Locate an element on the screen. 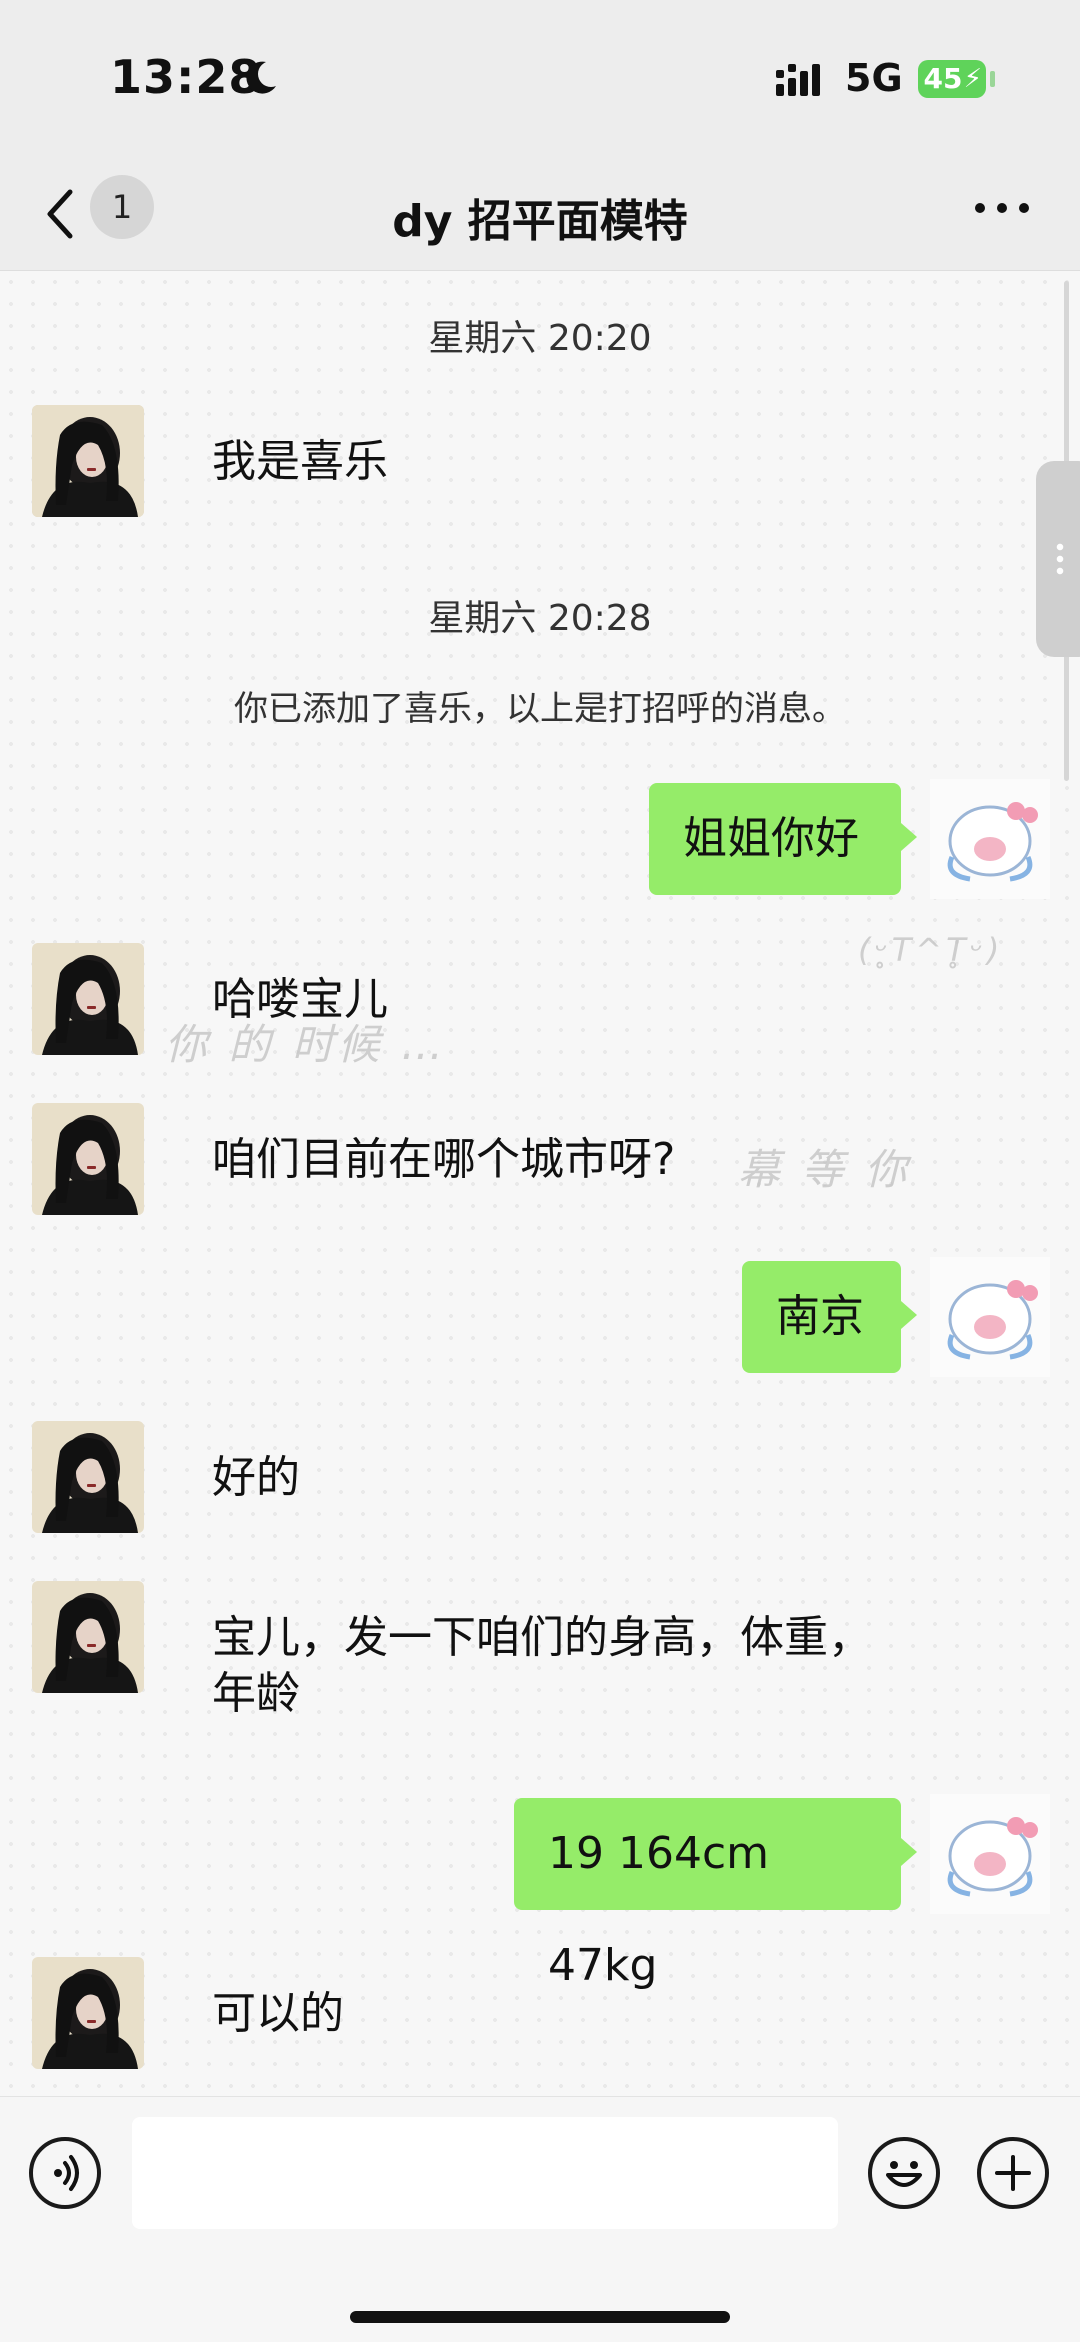 Image resolution: width=1080 pixels, height=2342 pixels. incoming-message: 可以的 is located at coordinates (278, 2014).